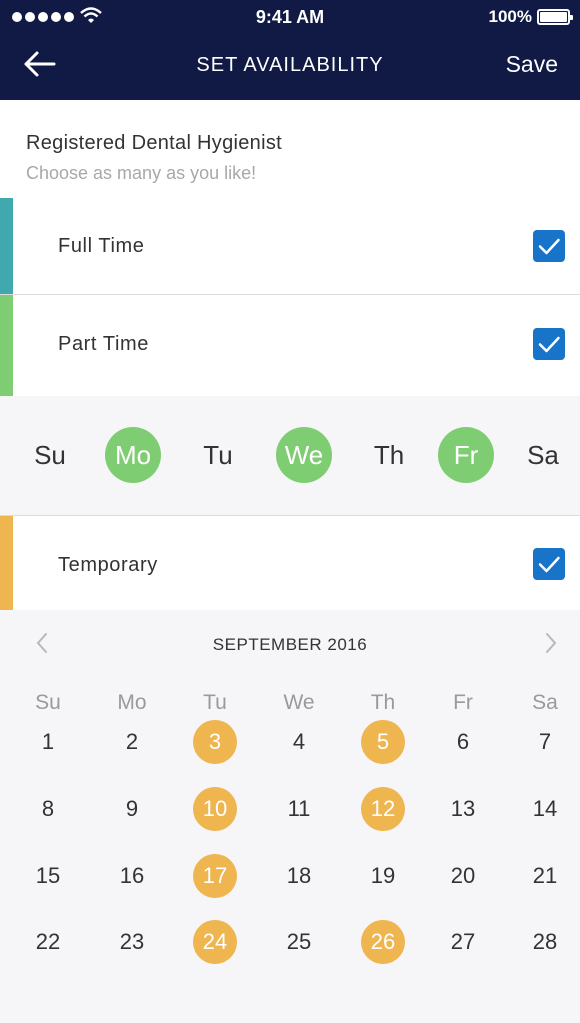  What do you see at coordinates (215, 809) in the screenshot?
I see `calendar-day-selected: 10` at bounding box center [215, 809].